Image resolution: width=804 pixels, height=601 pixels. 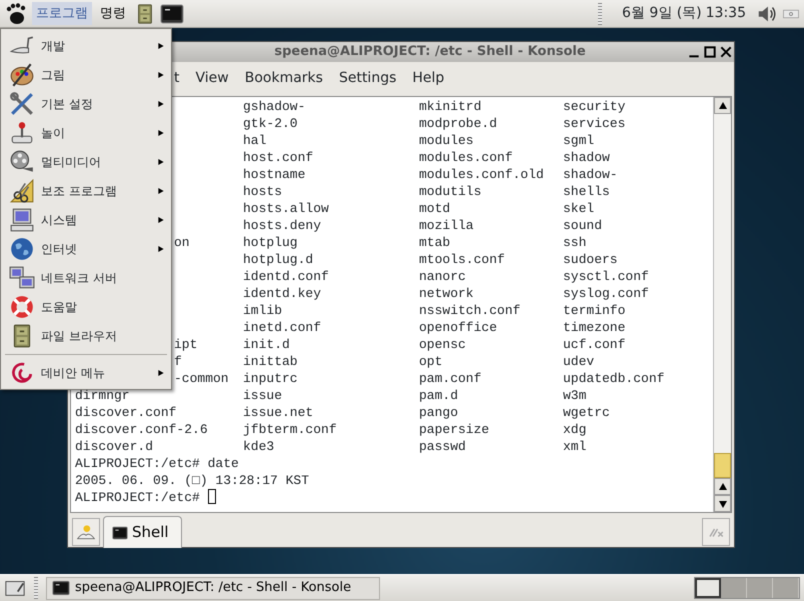 What do you see at coordinates (278, 259) in the screenshot?
I see `terminal-text: hotplug.d` at bounding box center [278, 259].